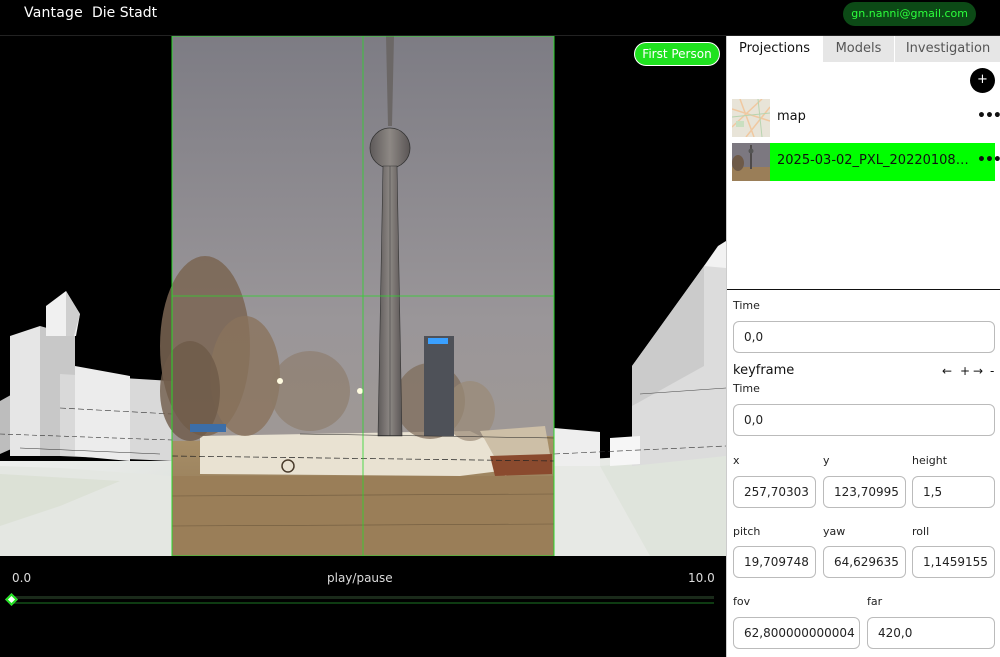 This screenshot has height=657, width=1000. Describe the element at coordinates (875, 601) in the screenshot. I see `far-label: far` at that location.